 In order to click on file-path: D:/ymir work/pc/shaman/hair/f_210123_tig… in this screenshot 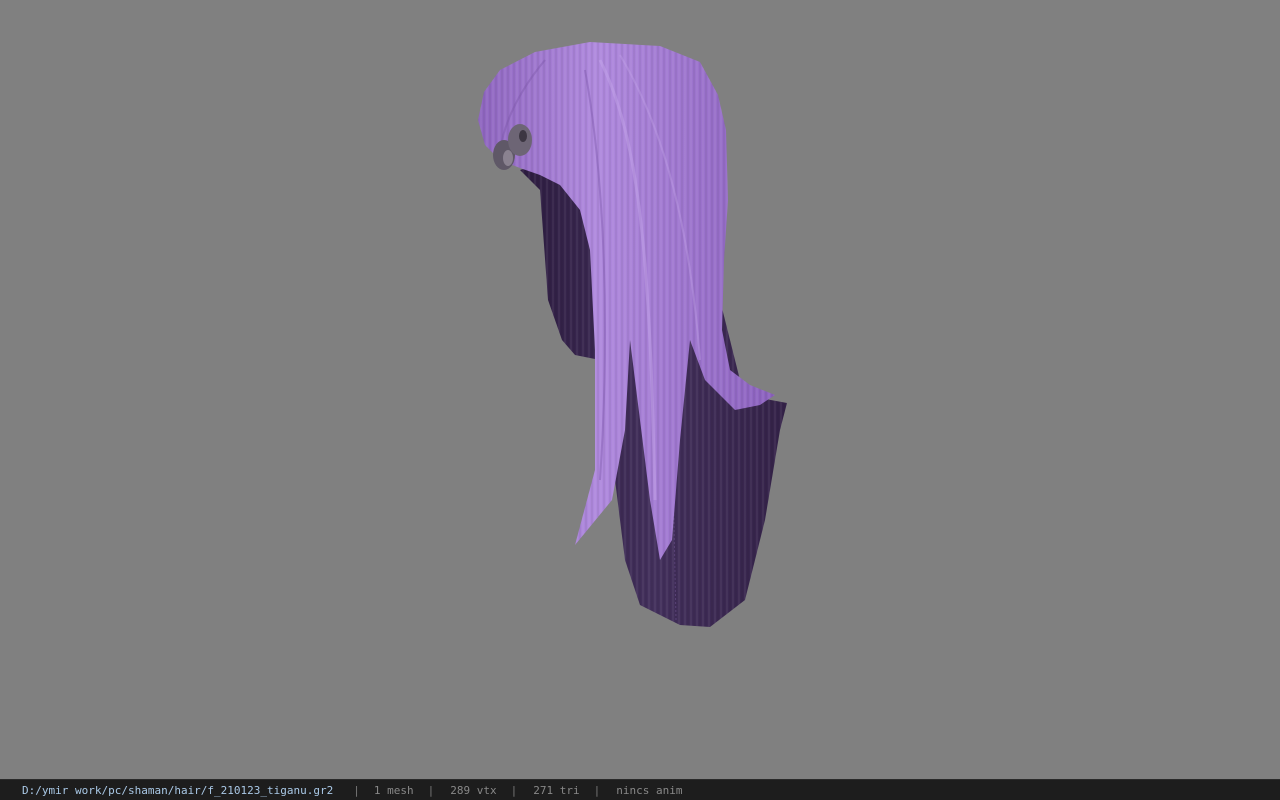, I will do `click(178, 790)`.